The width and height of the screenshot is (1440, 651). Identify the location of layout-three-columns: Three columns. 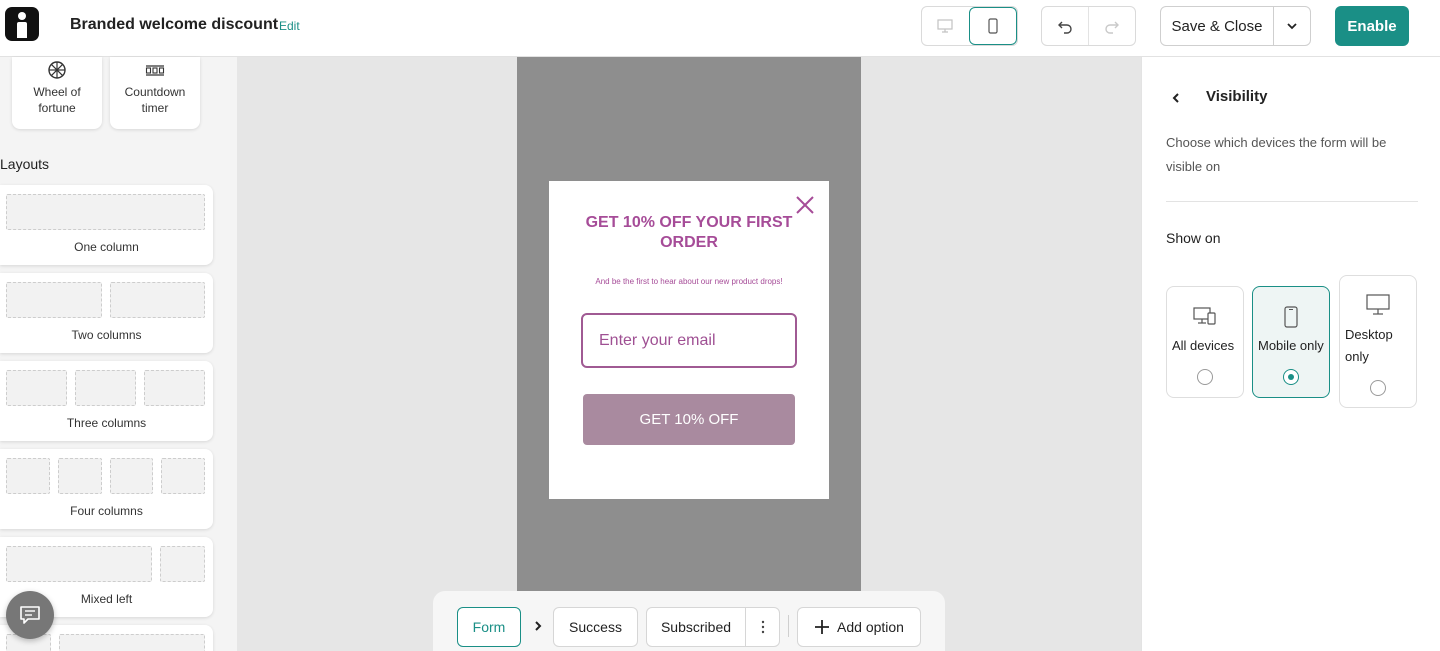
(106, 401).